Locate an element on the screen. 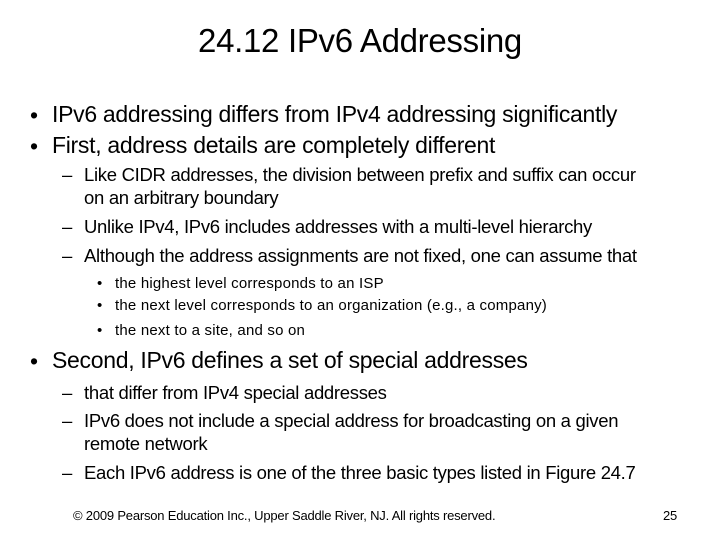  sub-bullet-text: that differ from IPv4 special addresses is located at coordinates (235, 392).